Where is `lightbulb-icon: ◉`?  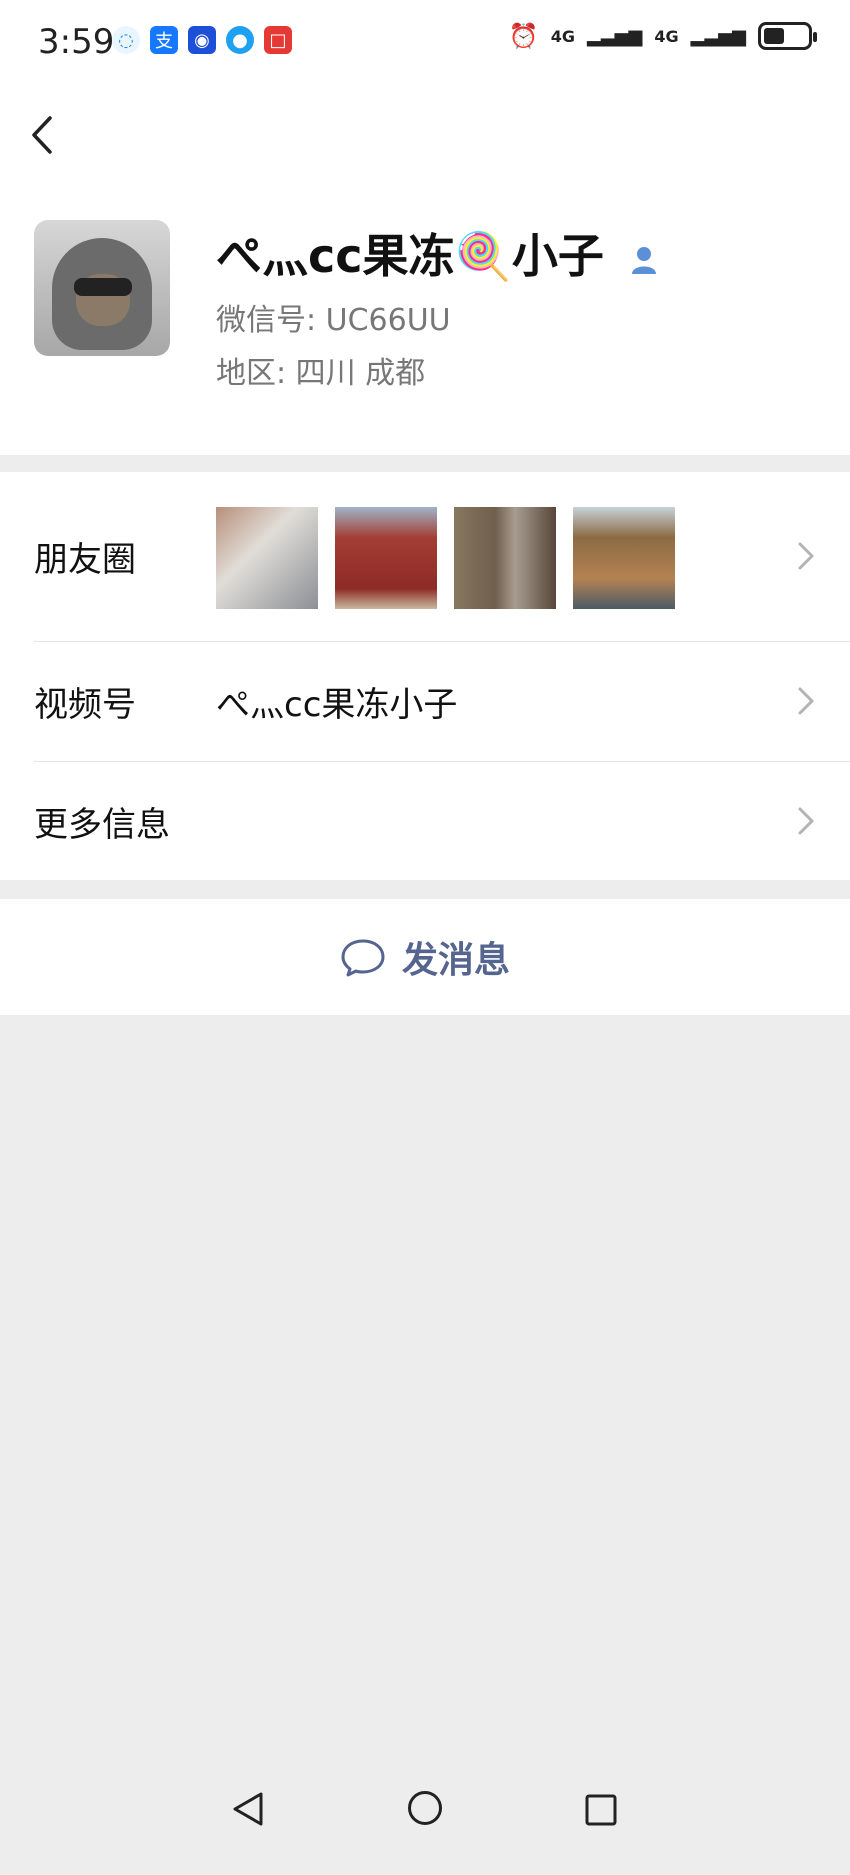
lightbulb-icon: ◉ is located at coordinates (202, 40).